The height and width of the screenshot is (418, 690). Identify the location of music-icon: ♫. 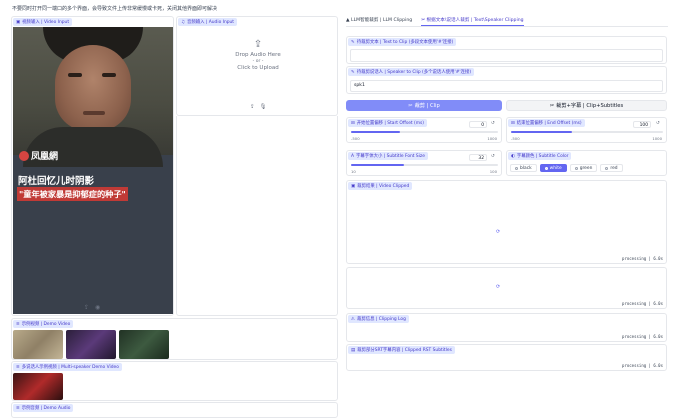
(183, 22).